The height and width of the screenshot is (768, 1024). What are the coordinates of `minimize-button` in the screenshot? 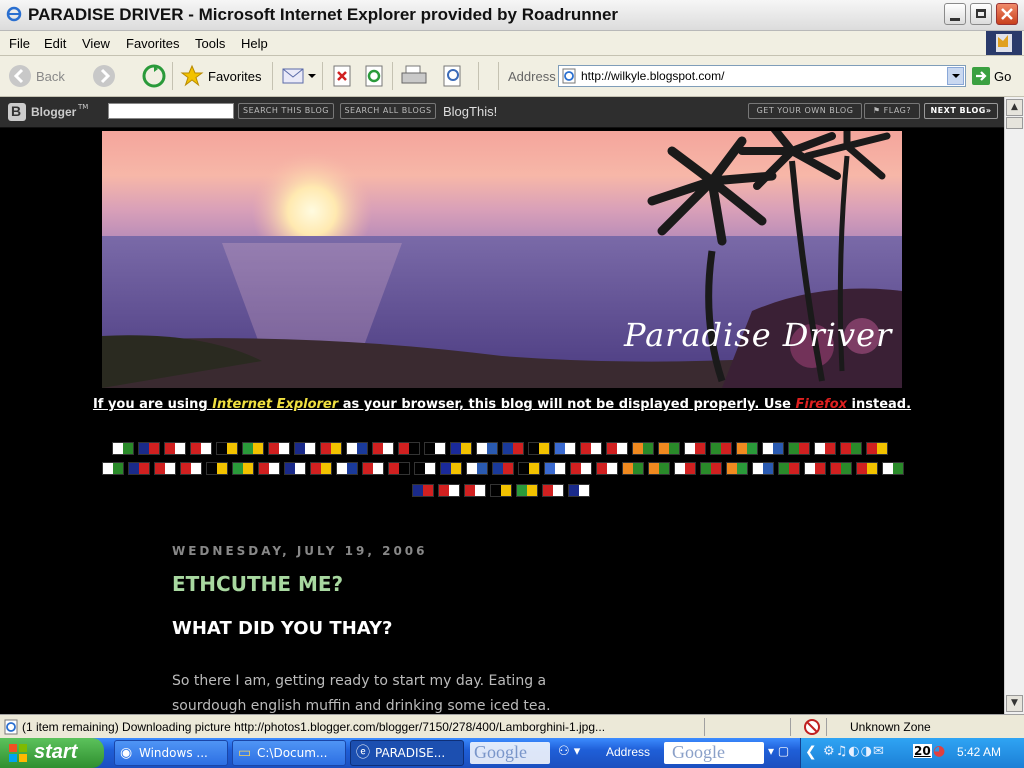 It's located at (955, 14).